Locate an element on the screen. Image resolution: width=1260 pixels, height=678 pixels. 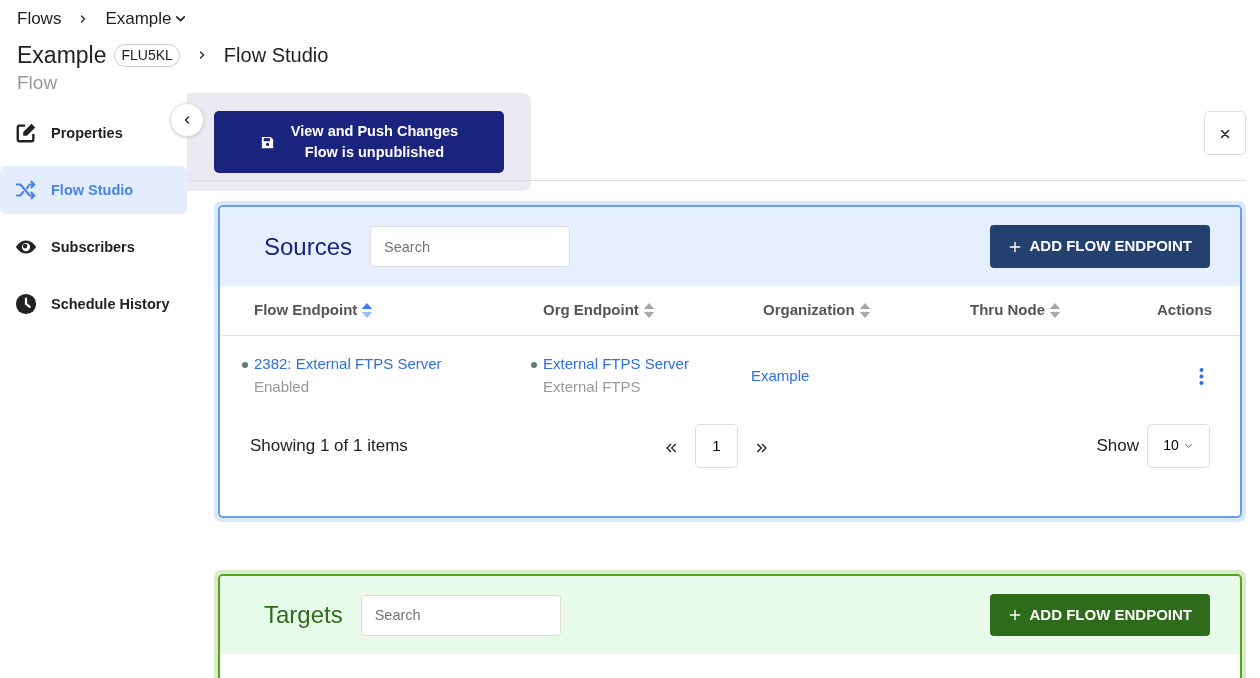
section-title: Sources is located at coordinates (308, 246).